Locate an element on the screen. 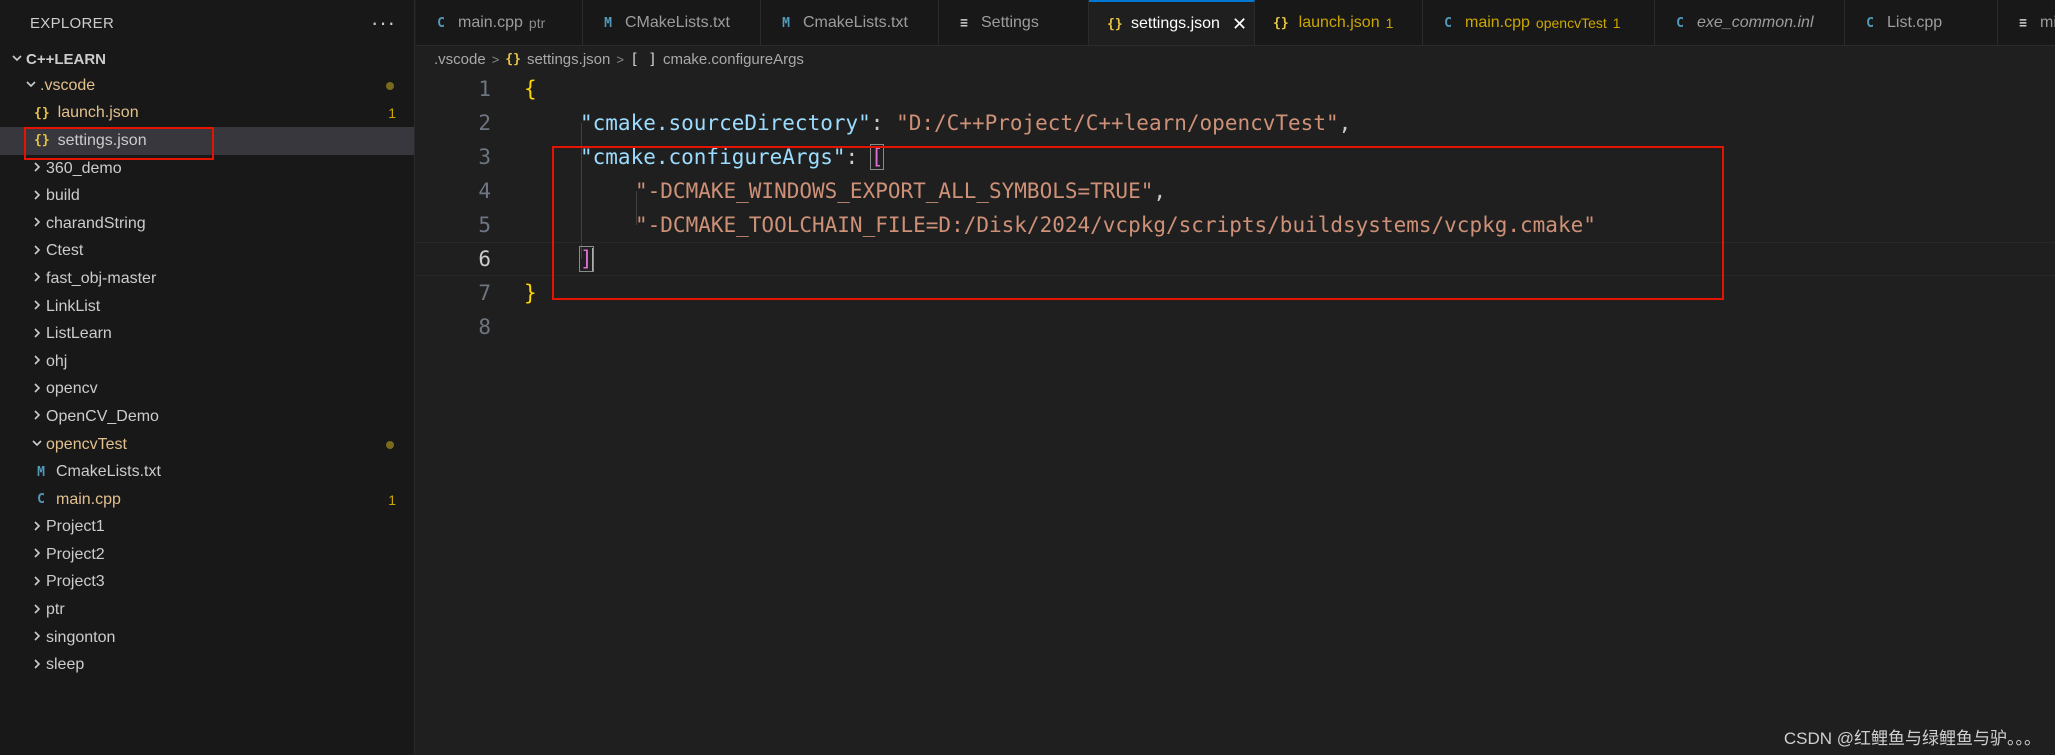 This screenshot has width=2055, height=755. tab-label: main.cpp is located at coordinates (490, 22).